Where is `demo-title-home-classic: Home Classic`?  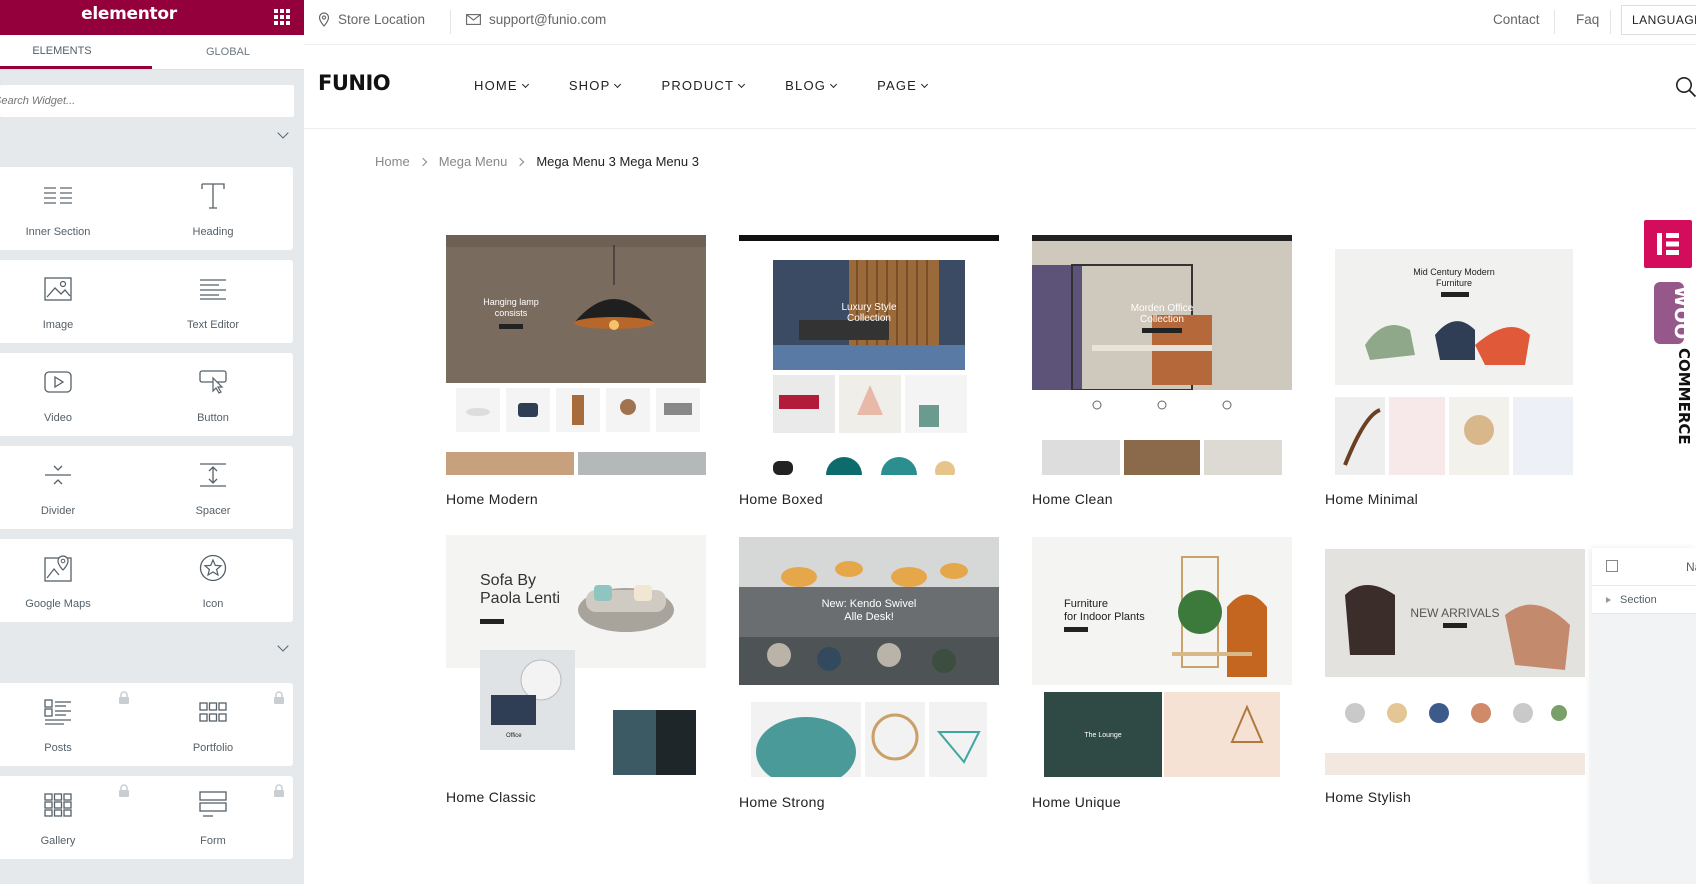
demo-title-home-classic: Home Classic is located at coordinates (491, 797).